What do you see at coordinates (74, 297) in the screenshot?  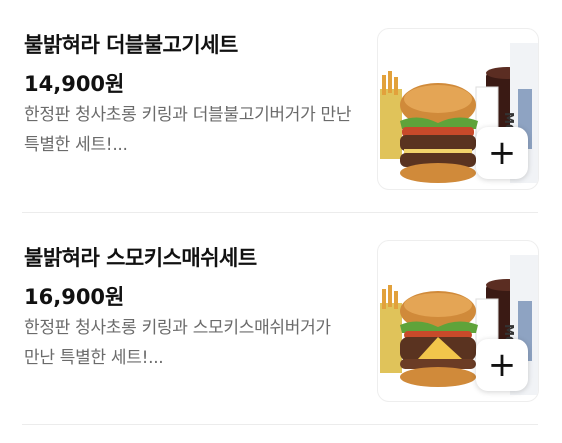 I see `menu-item-price: 16,900원` at bounding box center [74, 297].